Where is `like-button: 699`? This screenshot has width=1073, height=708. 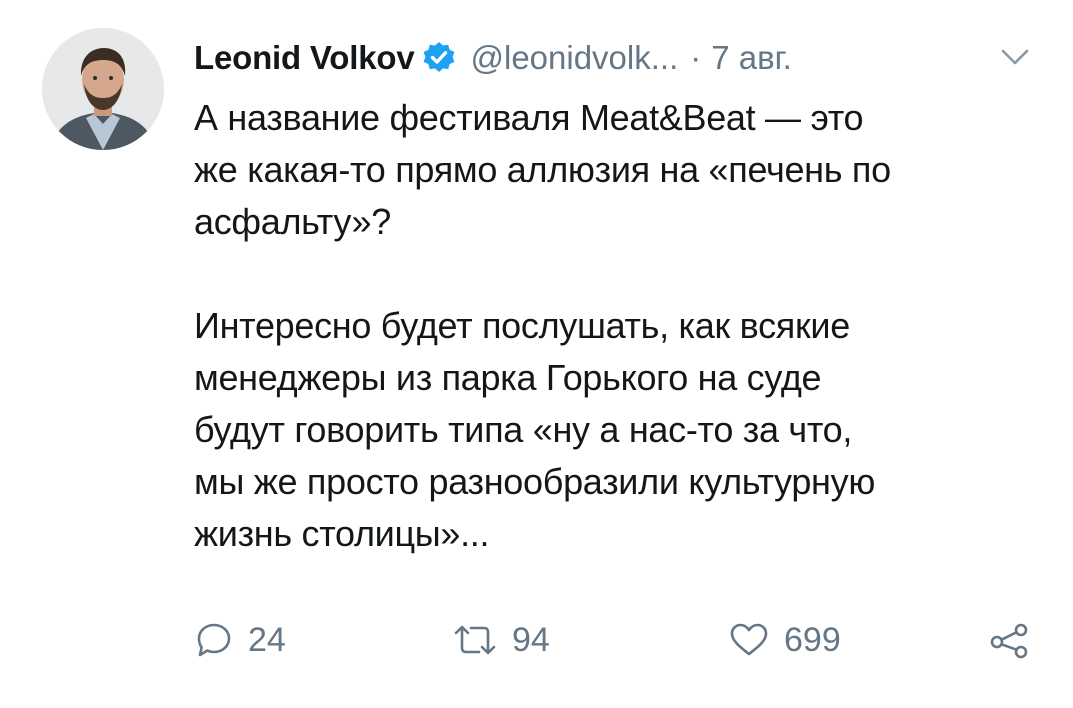 like-button: 699 is located at coordinates (784, 640).